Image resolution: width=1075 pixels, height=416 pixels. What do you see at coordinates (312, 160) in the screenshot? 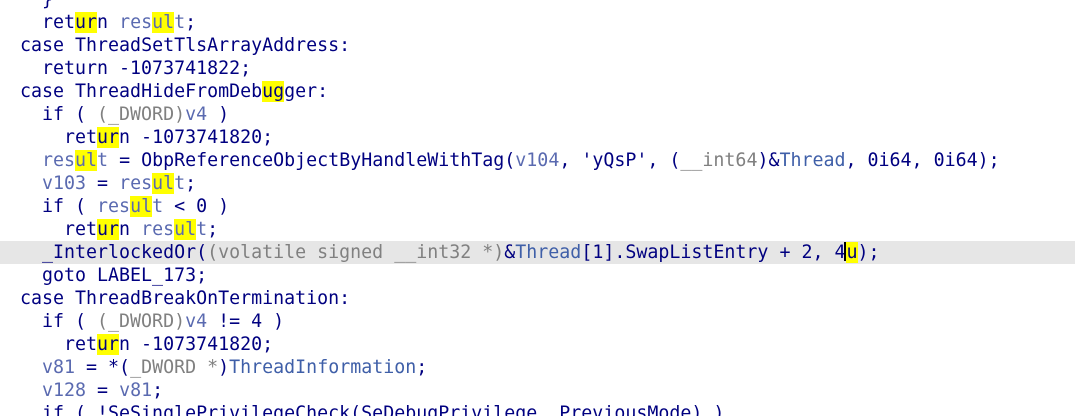
I see `code-token: = ObpReferenceObjectByHandleWithTag(` at bounding box center [312, 160].